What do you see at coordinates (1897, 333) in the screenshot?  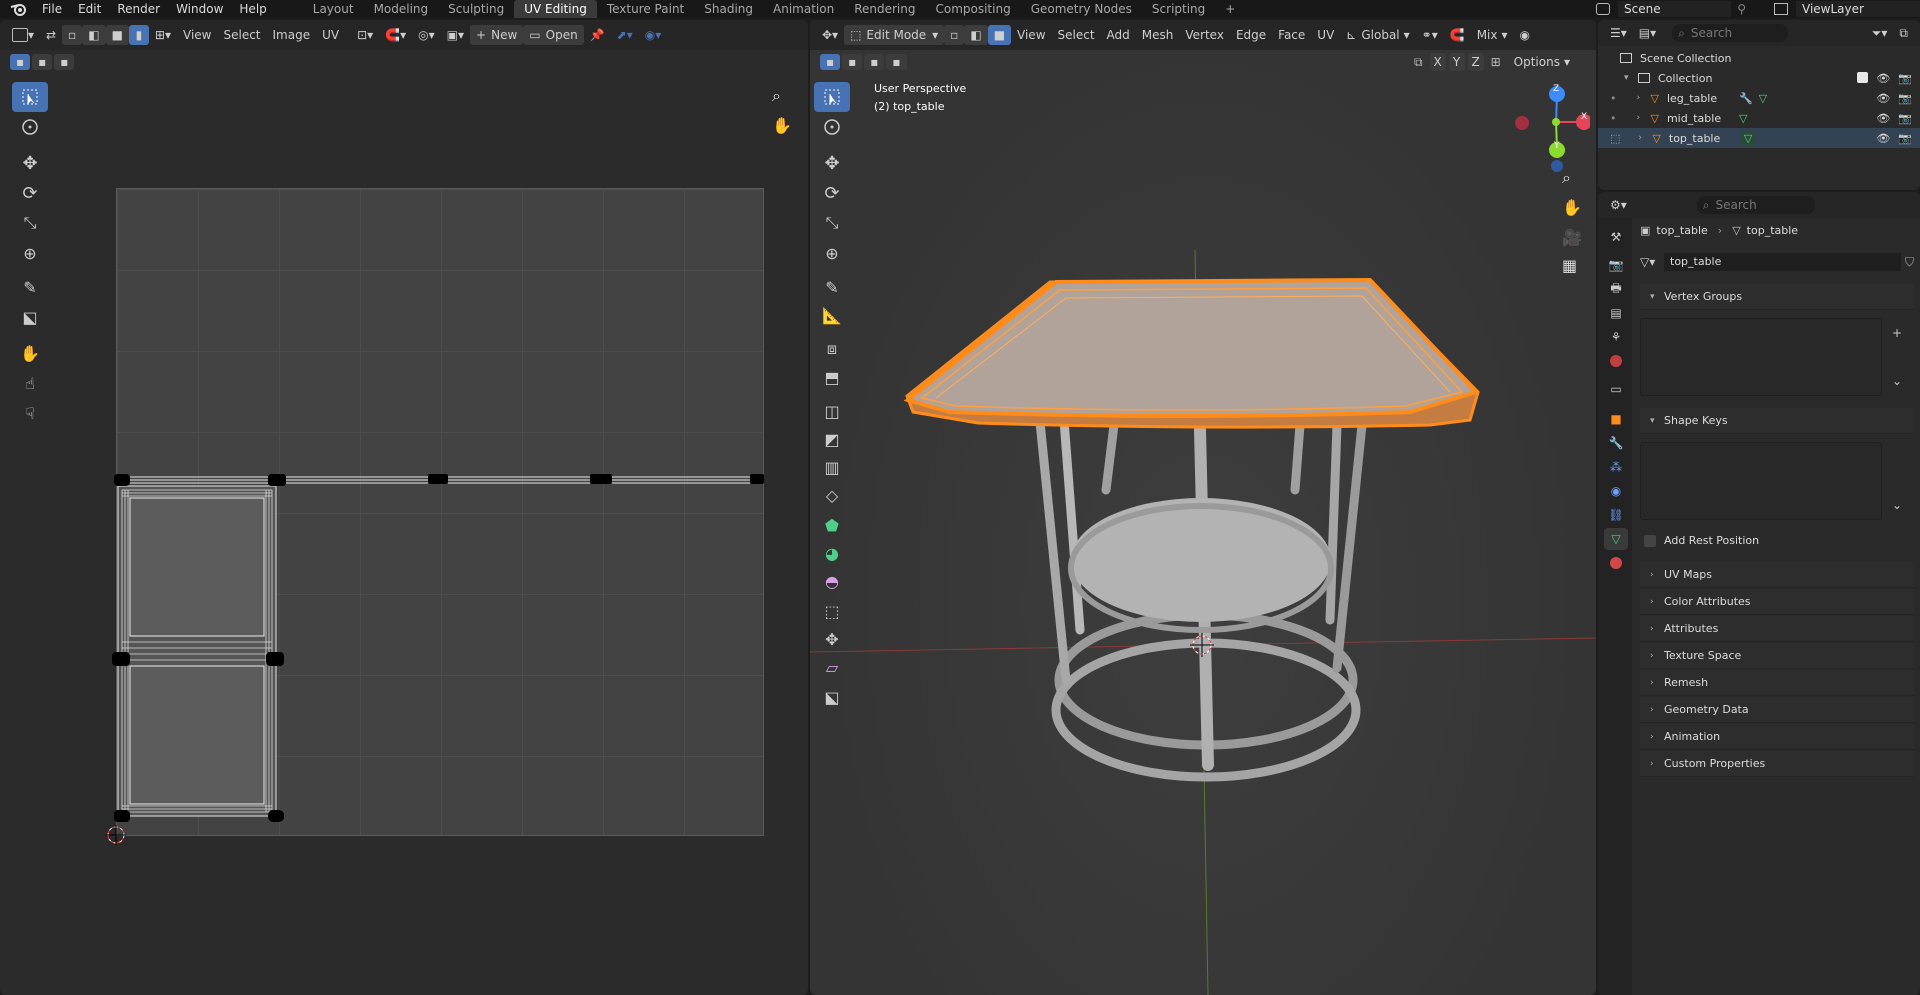 I see `add-vertex-group-icon: +` at bounding box center [1897, 333].